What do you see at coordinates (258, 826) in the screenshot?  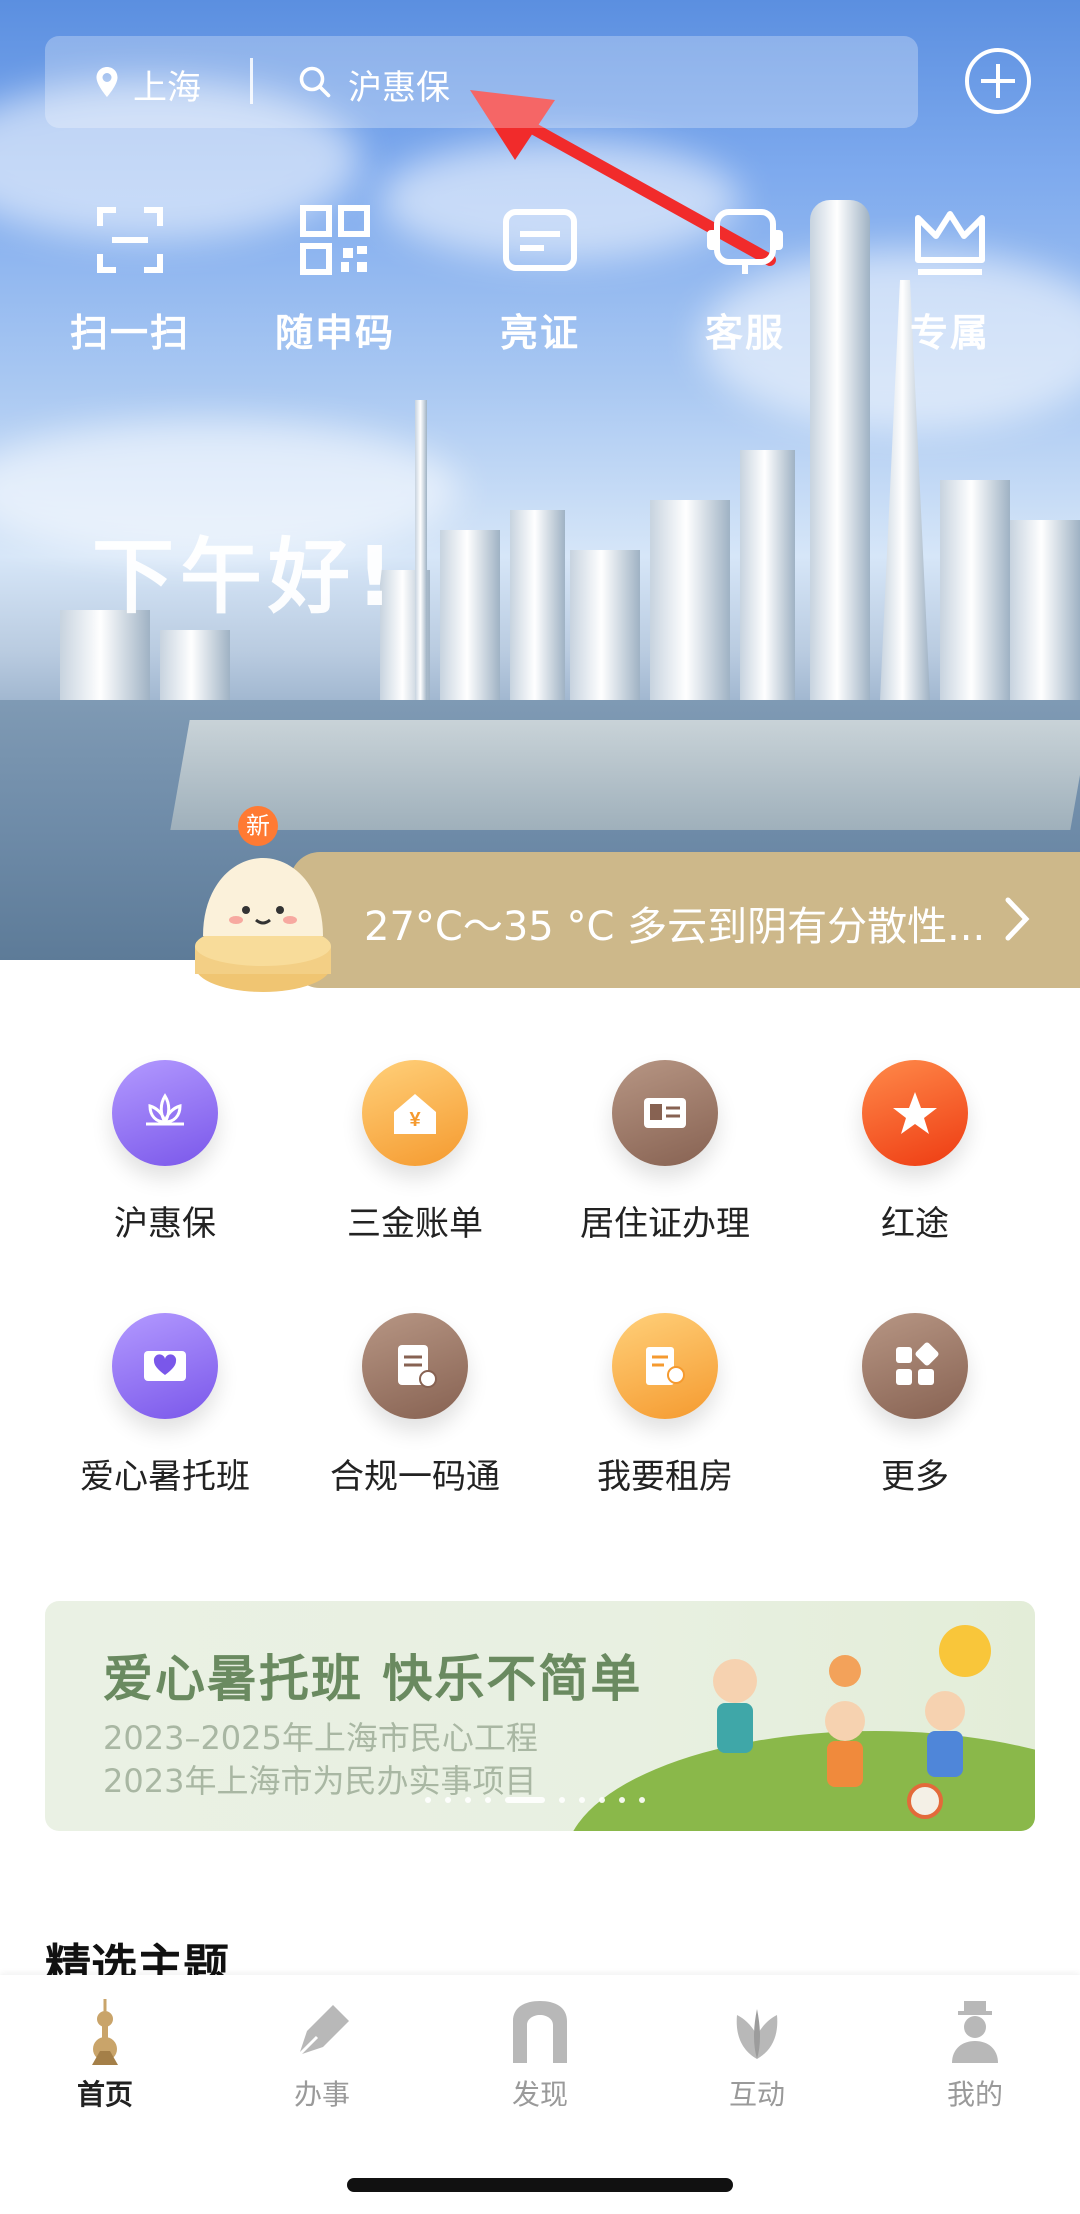 I see `new-badge: 新` at bounding box center [258, 826].